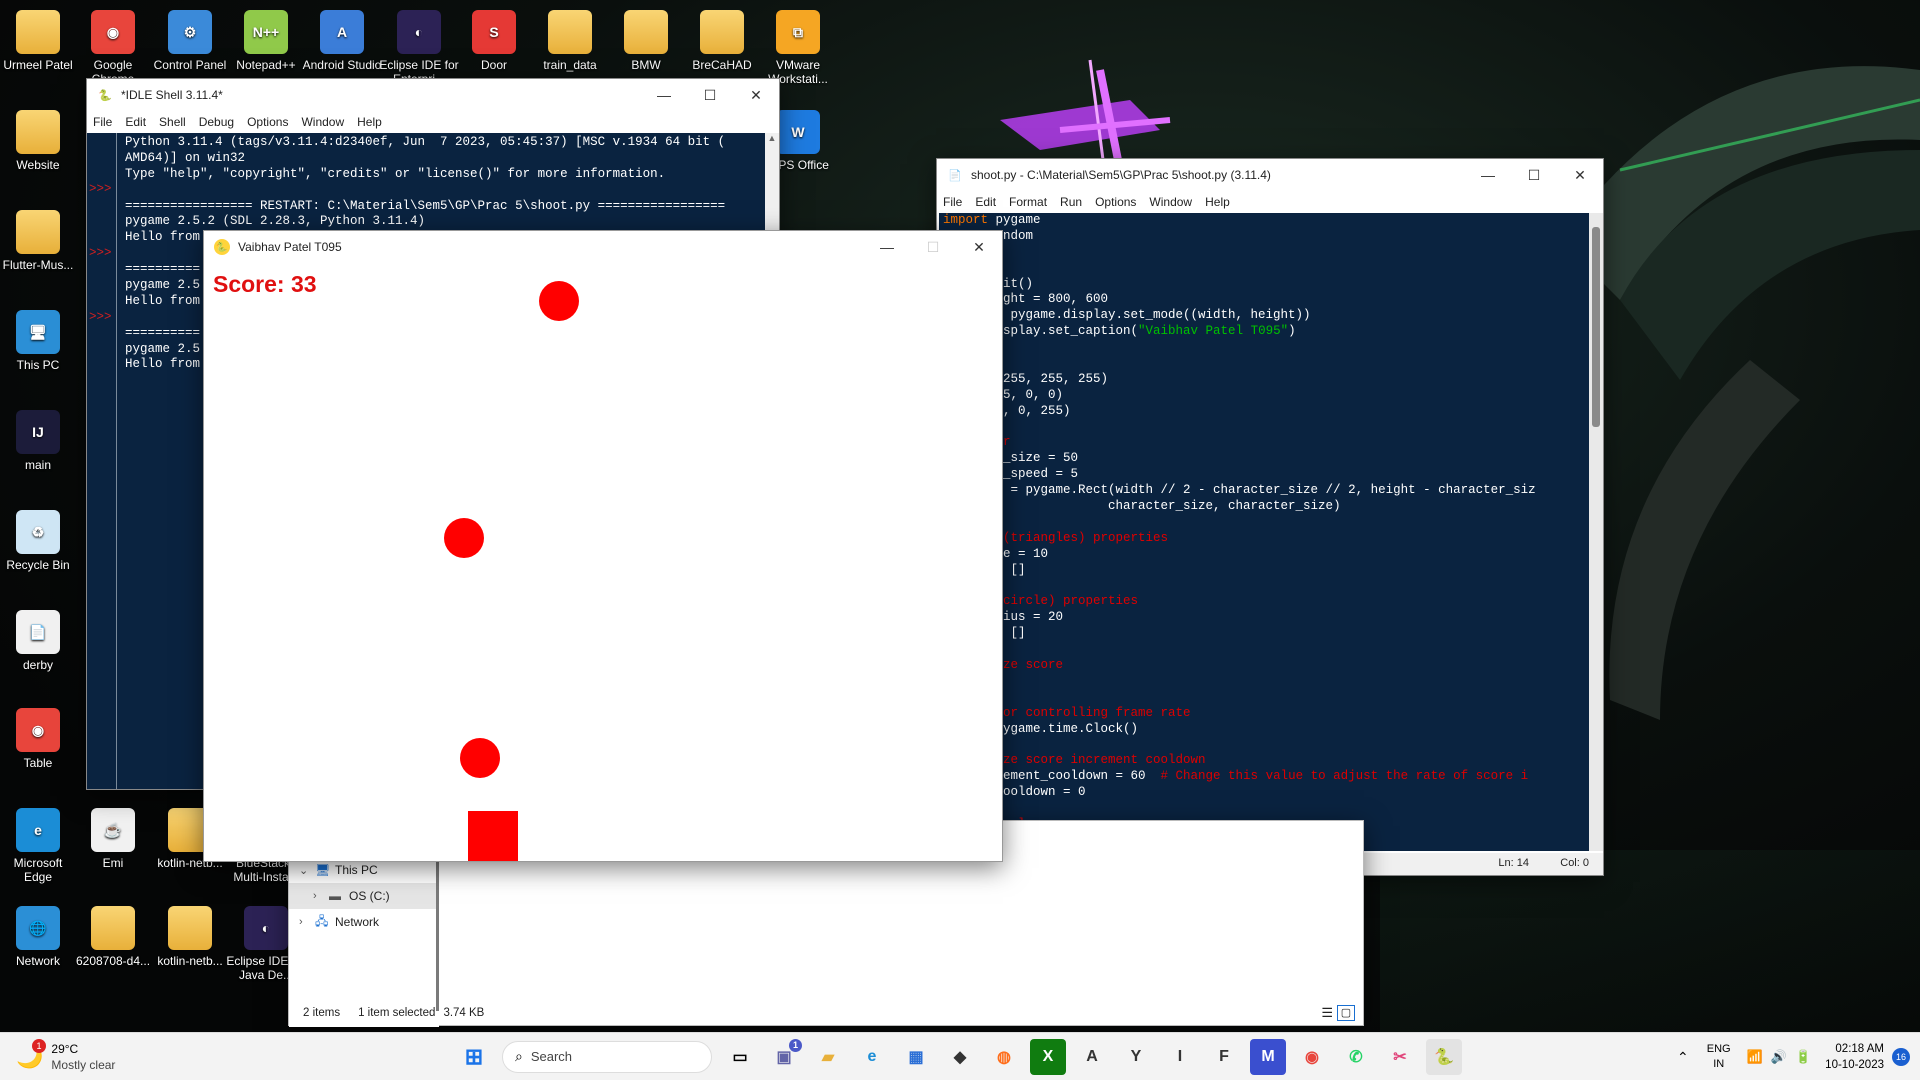  I want to click on desktop-icon: BMW, so click(646, 41).